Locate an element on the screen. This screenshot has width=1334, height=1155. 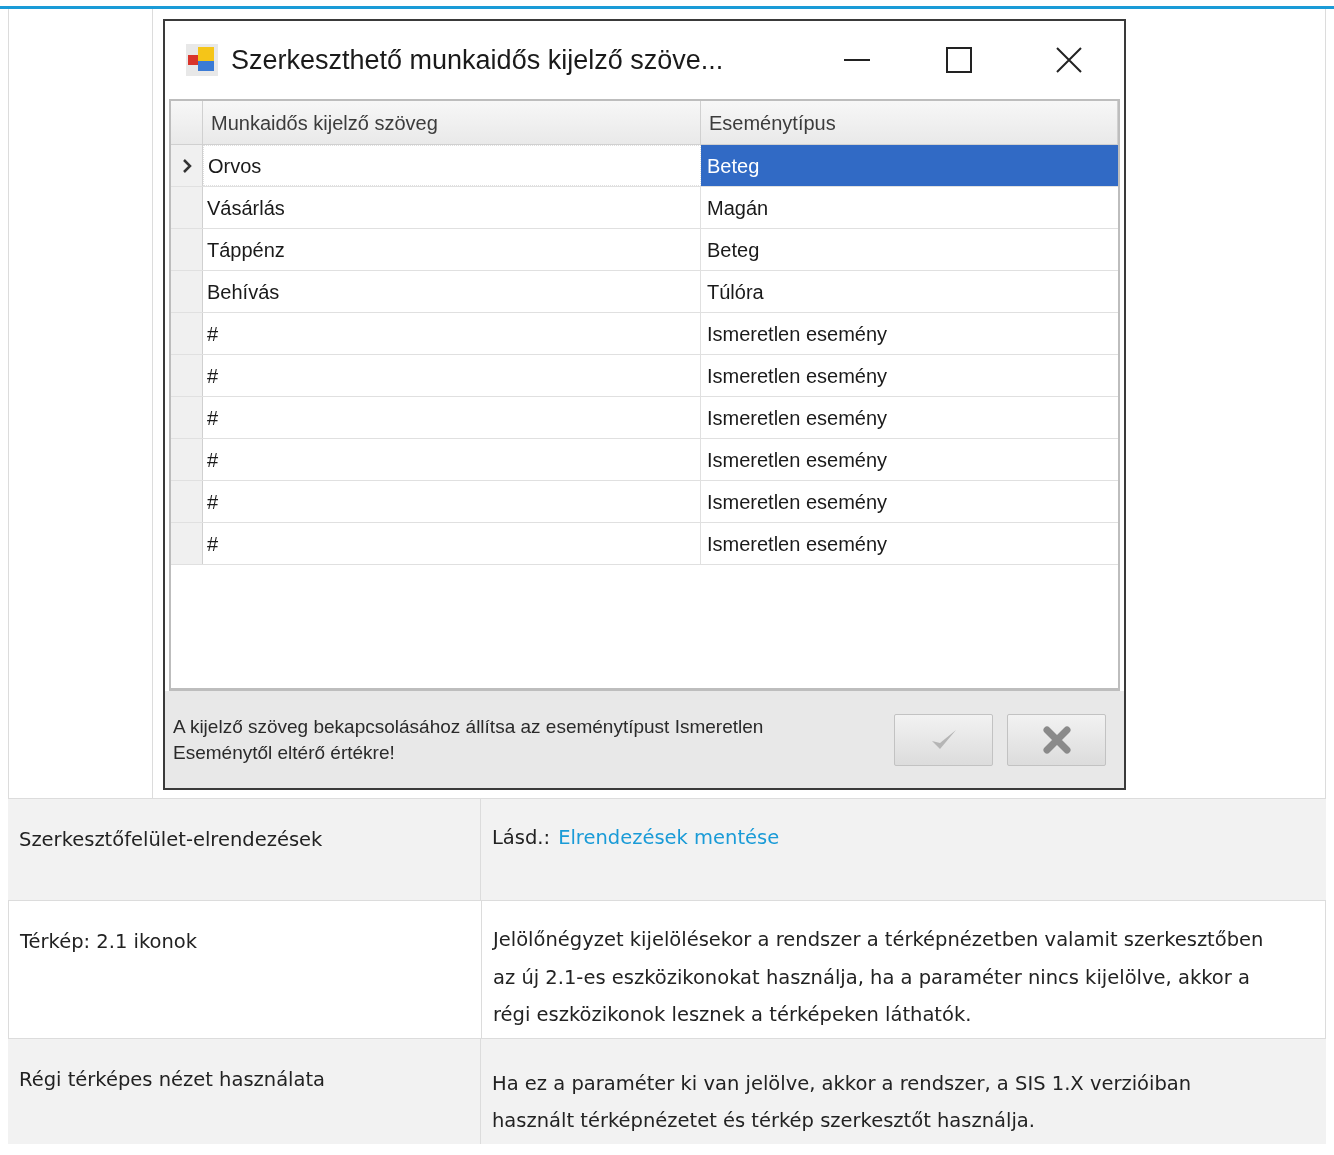
table-cell: Behívás is located at coordinates (452, 291).